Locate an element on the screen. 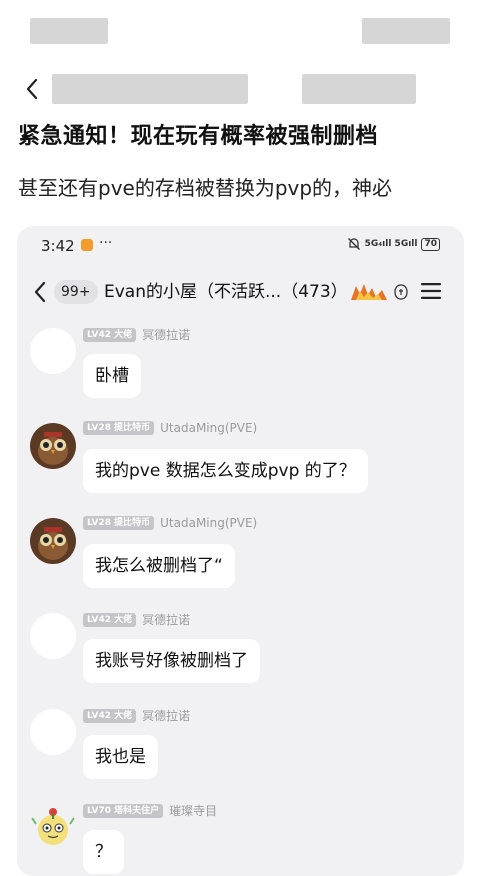 The height and width of the screenshot is (876, 481). unread-count-badge: 99+ is located at coordinates (76, 292).